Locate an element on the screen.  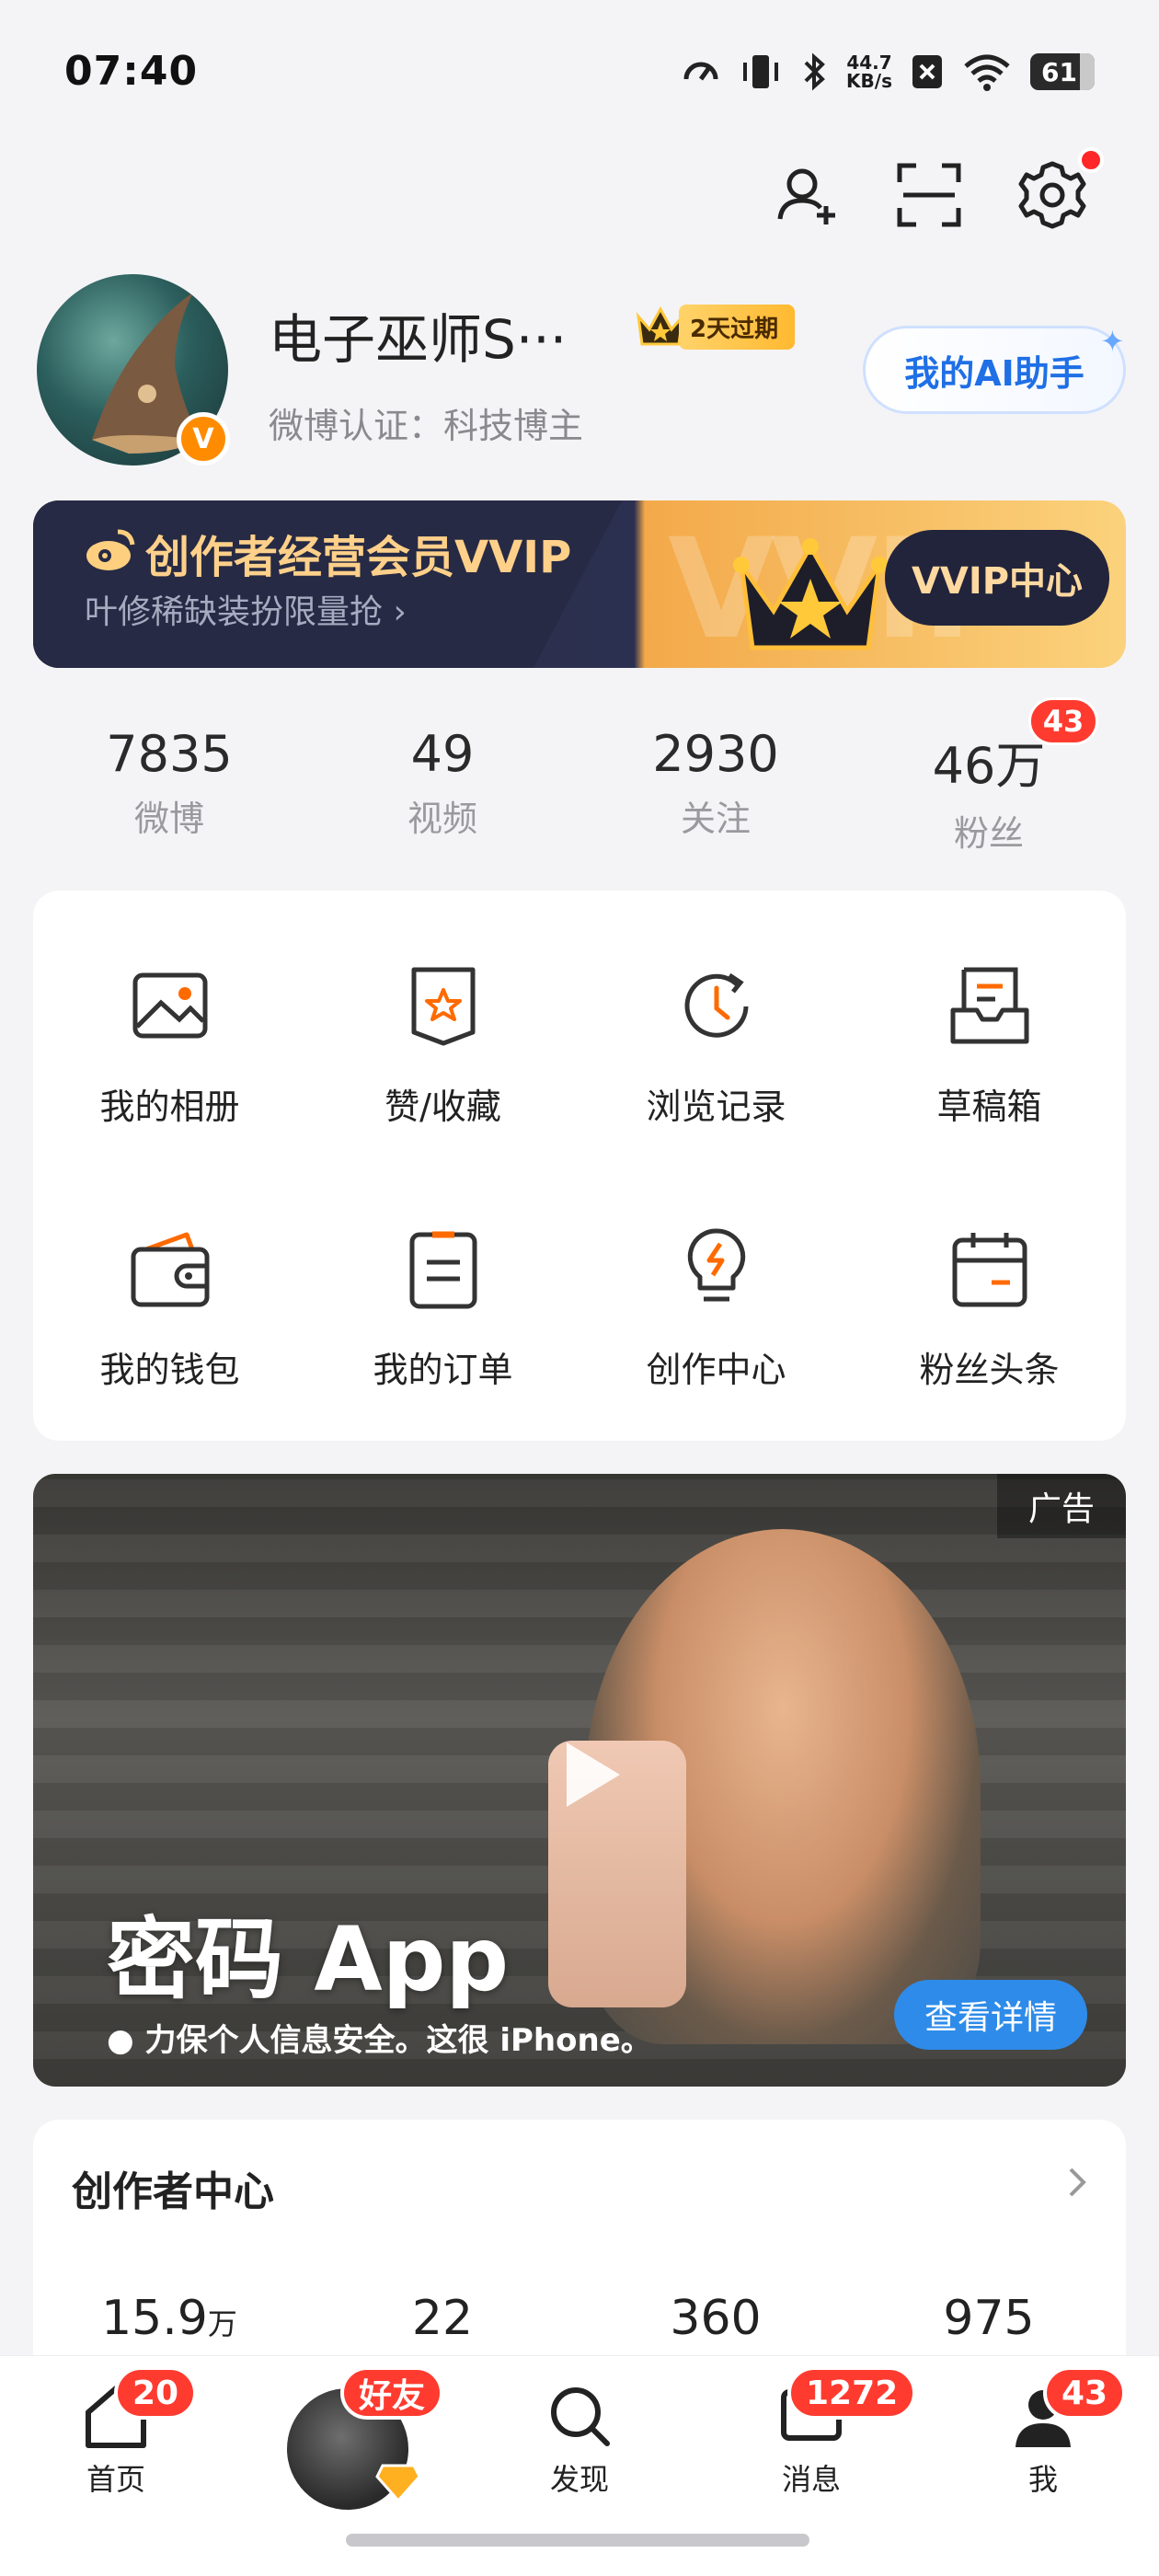
fans-count-badge: 43 is located at coordinates (1063, 721).